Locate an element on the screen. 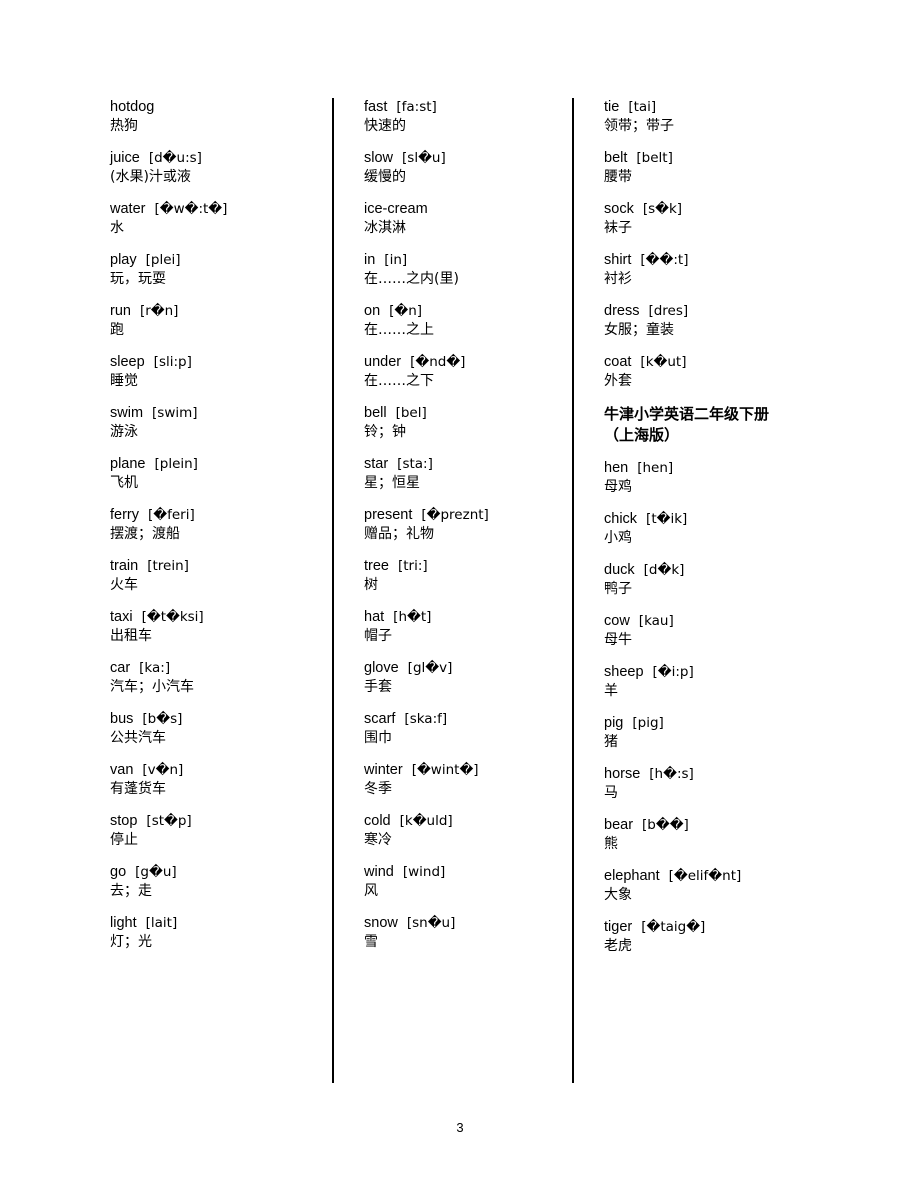 The width and height of the screenshot is (920, 1191). entry-meaning: 手套 is located at coordinates (378, 687).